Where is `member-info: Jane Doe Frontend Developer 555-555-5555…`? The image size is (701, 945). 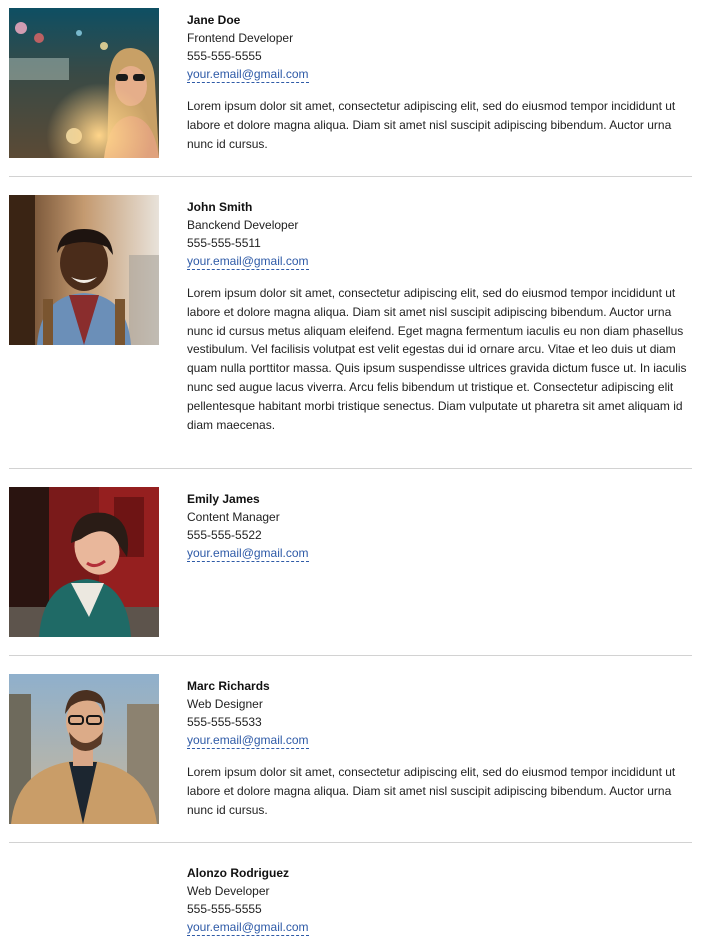
member-info: Jane Doe Frontend Developer 555-555-5555… is located at coordinates (439, 80).